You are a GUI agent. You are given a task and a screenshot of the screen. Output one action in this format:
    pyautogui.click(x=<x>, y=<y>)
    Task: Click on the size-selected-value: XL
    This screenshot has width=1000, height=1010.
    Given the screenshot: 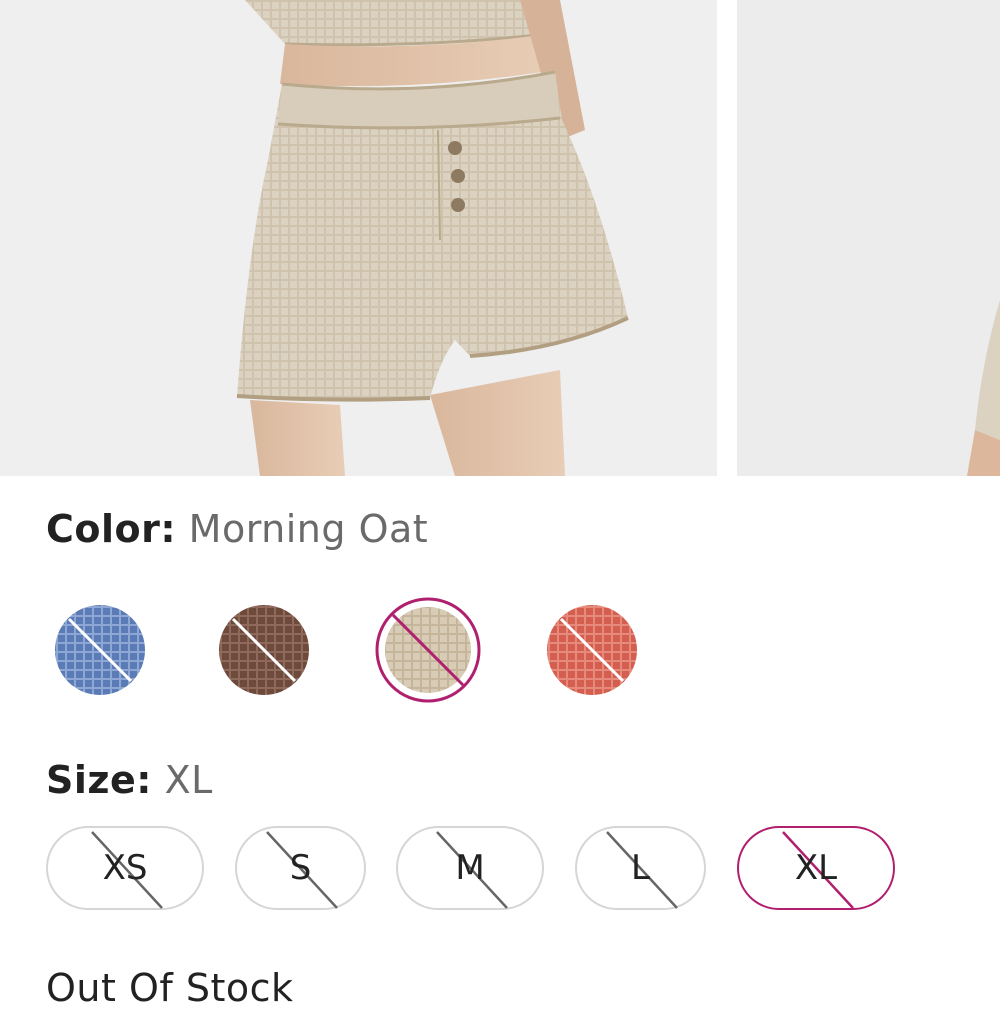 What is the action you would take?
    pyautogui.click(x=188, y=780)
    